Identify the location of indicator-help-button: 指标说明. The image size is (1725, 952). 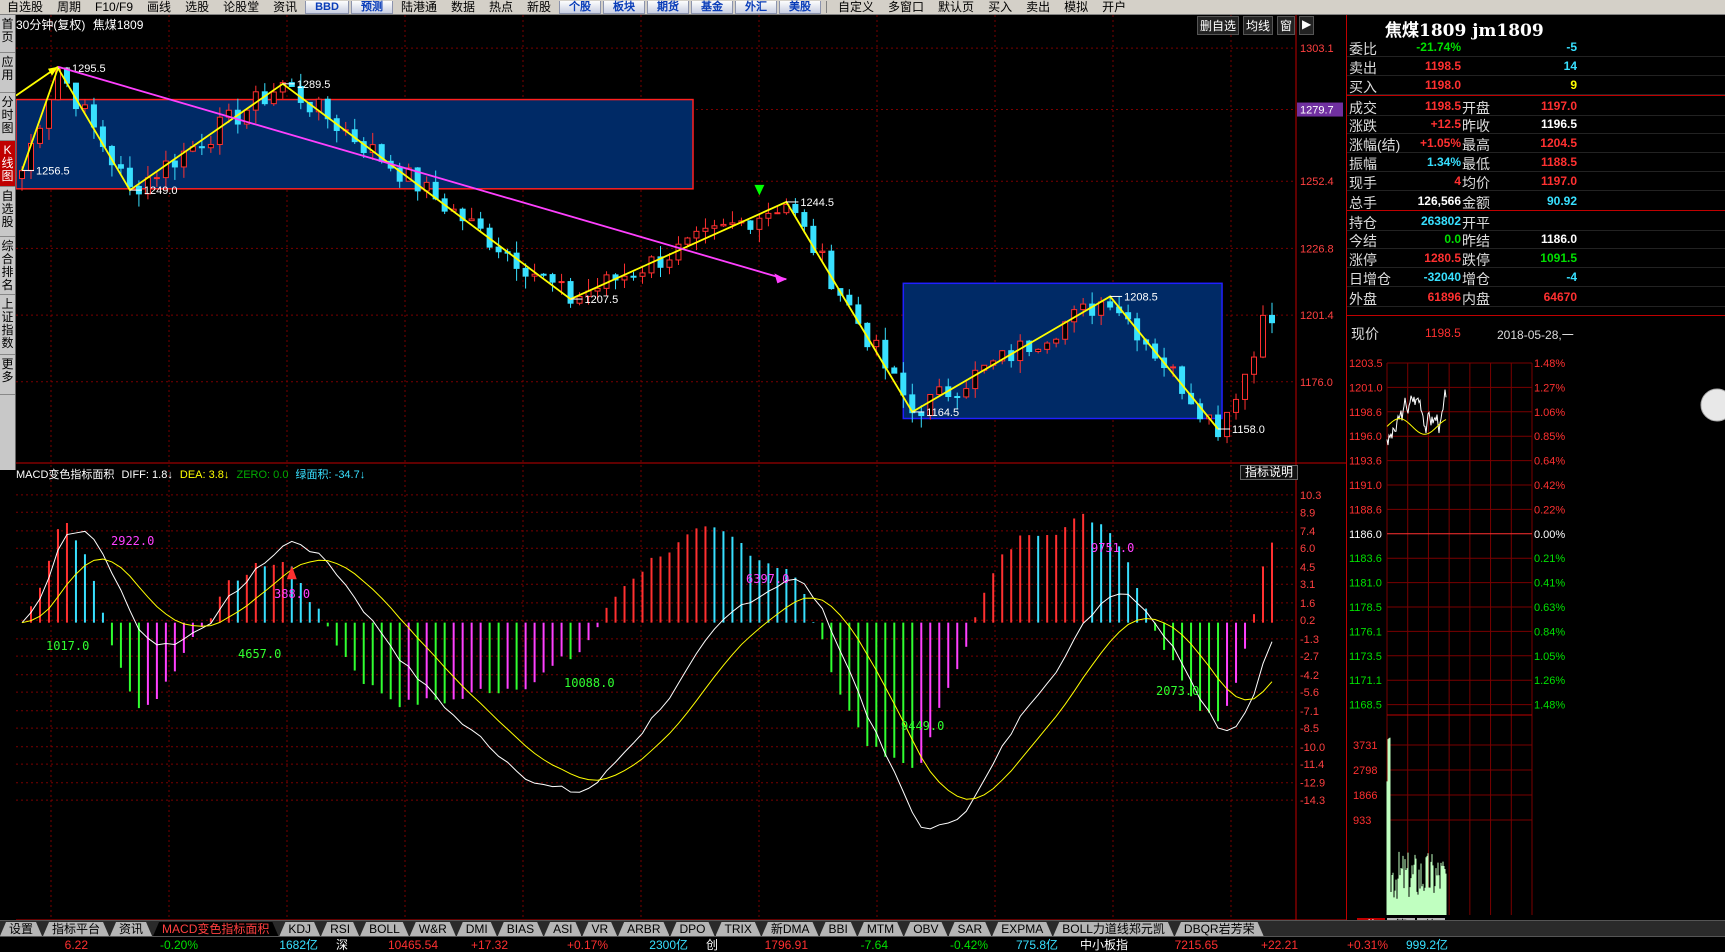
(1269, 472).